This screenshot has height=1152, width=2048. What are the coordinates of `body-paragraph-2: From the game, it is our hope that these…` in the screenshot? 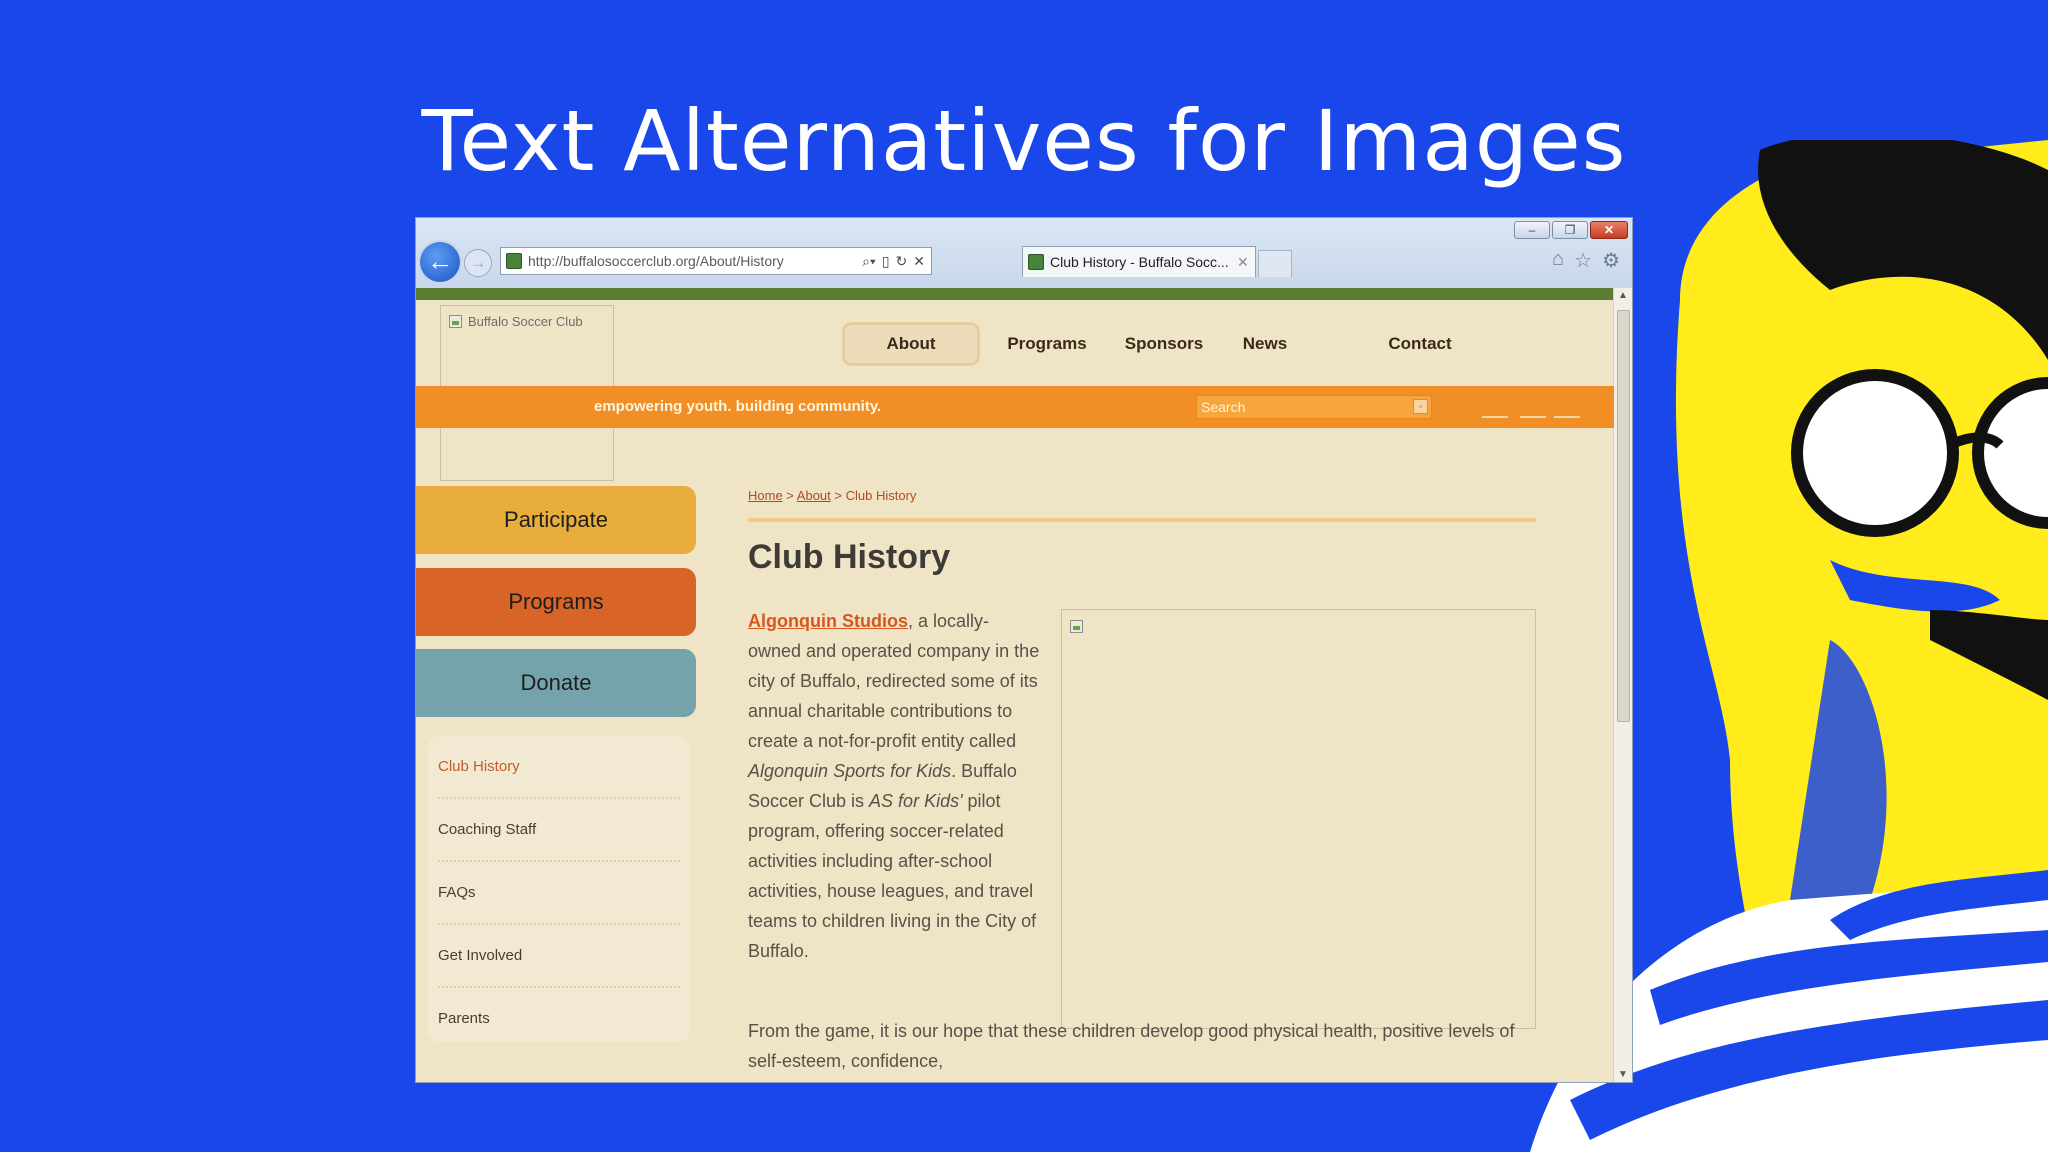 It's located at (1131, 1046).